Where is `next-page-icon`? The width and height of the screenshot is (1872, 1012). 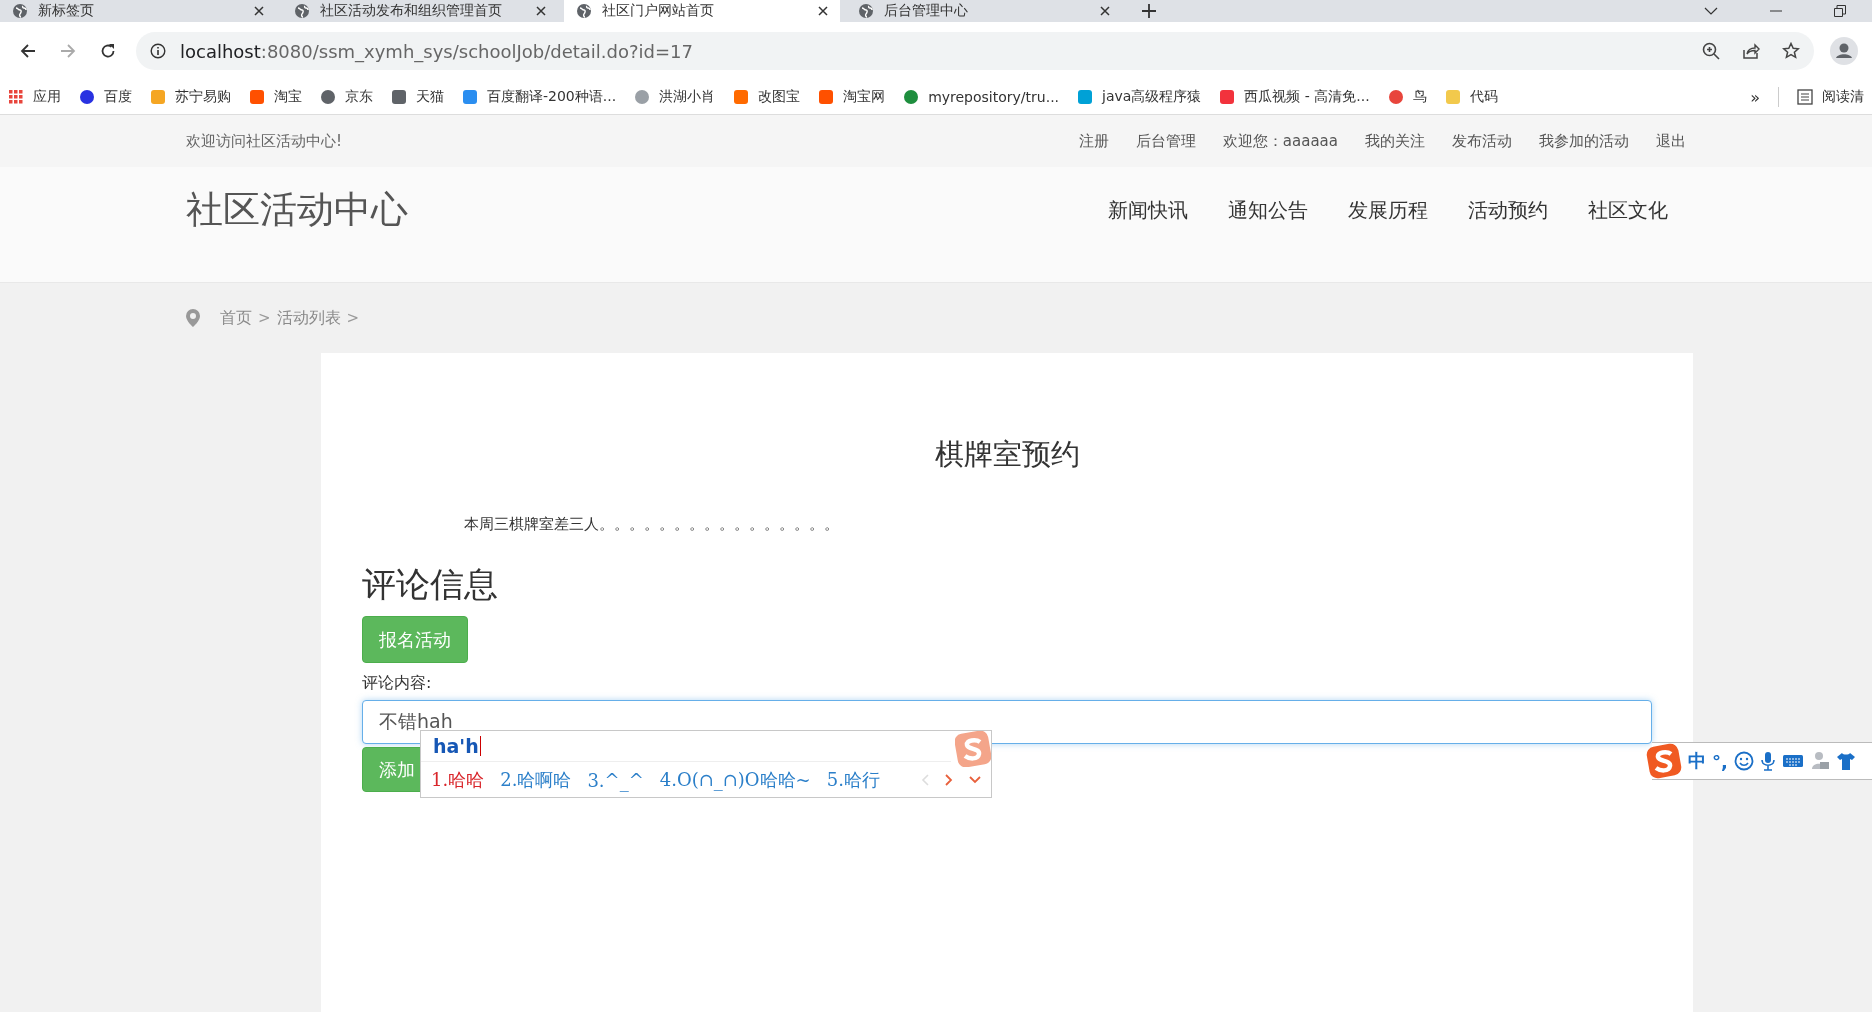 next-page-icon is located at coordinates (949, 780).